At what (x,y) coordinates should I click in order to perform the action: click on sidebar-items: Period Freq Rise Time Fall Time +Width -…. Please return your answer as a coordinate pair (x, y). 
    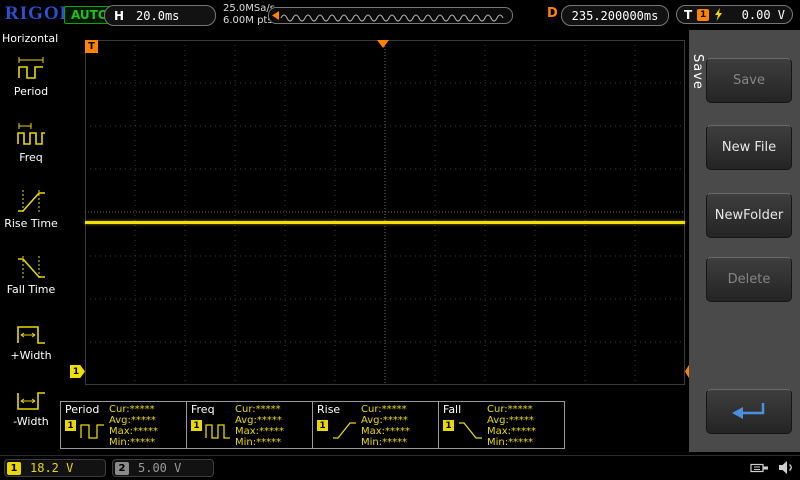
    Looking at the image, I should click on (31, 252).